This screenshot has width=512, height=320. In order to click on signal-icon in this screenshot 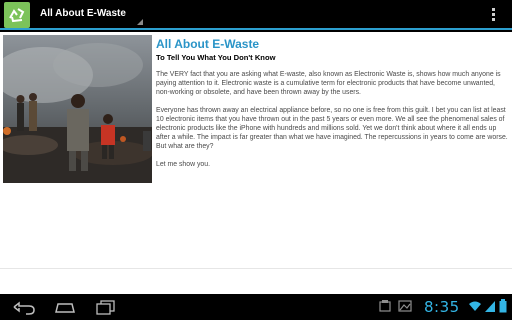, I will do `click(490, 306)`.